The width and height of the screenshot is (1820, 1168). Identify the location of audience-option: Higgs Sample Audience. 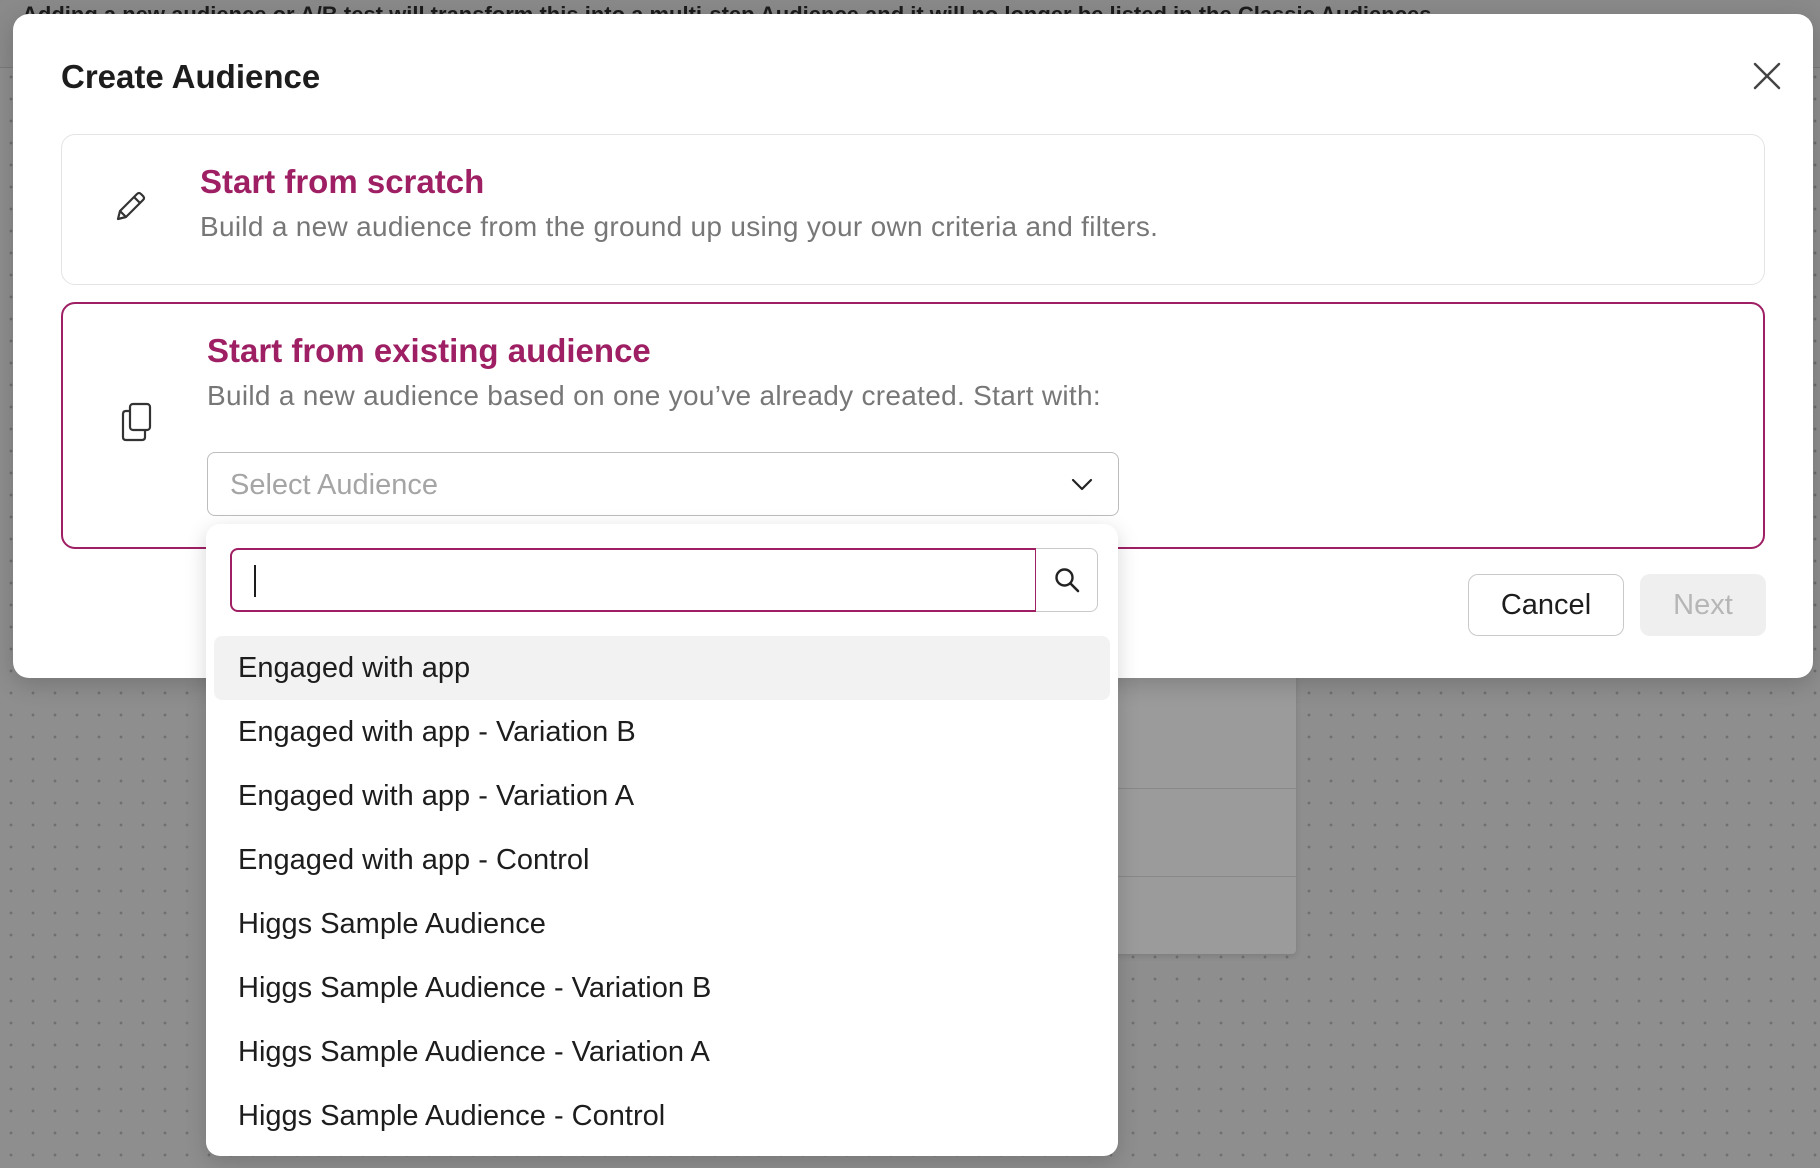
(662, 924).